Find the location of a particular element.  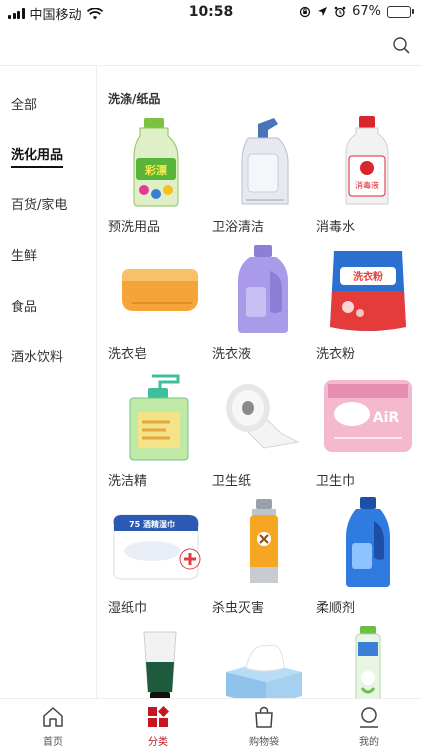

insecticide-spray-icon is located at coordinates (264, 543).